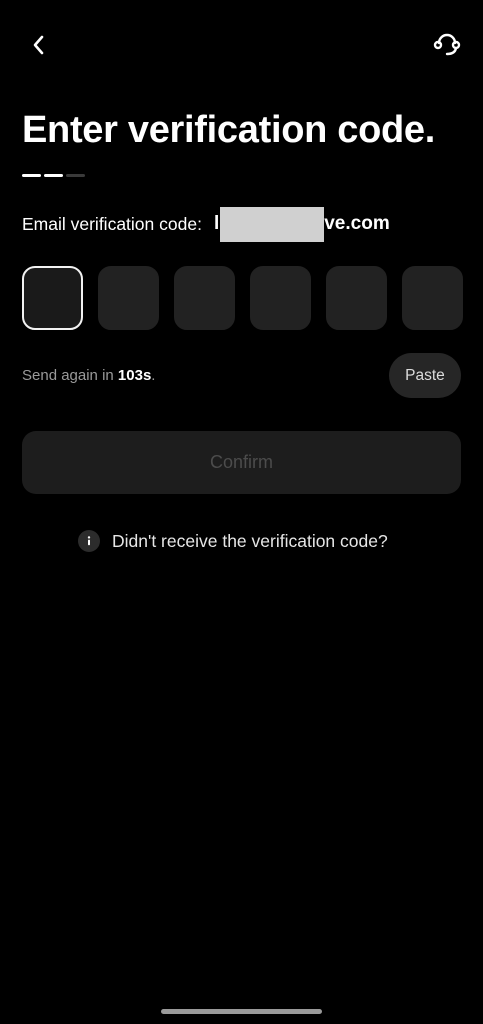  What do you see at coordinates (241, 462) in the screenshot?
I see `confirm-button: Confirm` at bounding box center [241, 462].